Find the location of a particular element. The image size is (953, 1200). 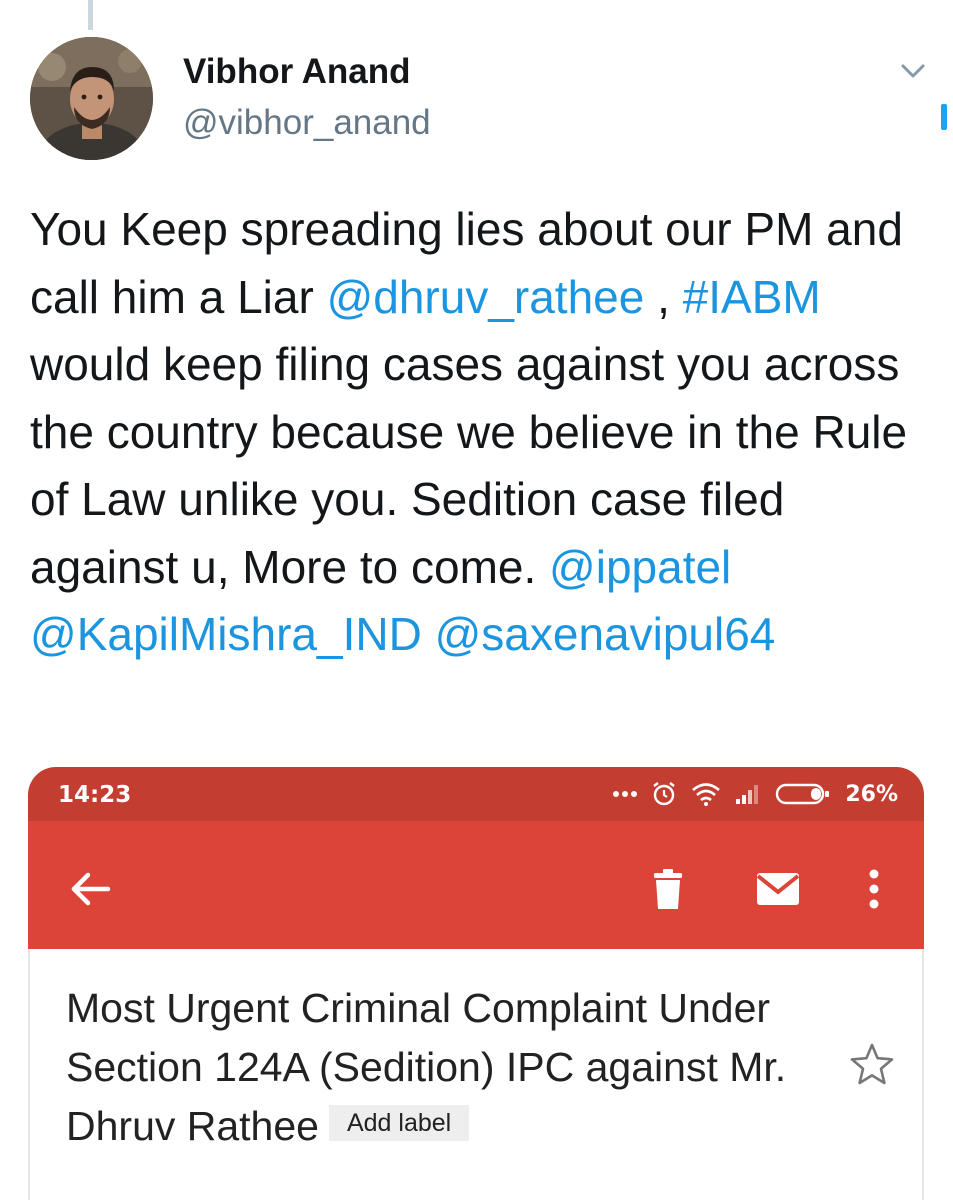

tweet-text-segment is located at coordinates (428, 634).